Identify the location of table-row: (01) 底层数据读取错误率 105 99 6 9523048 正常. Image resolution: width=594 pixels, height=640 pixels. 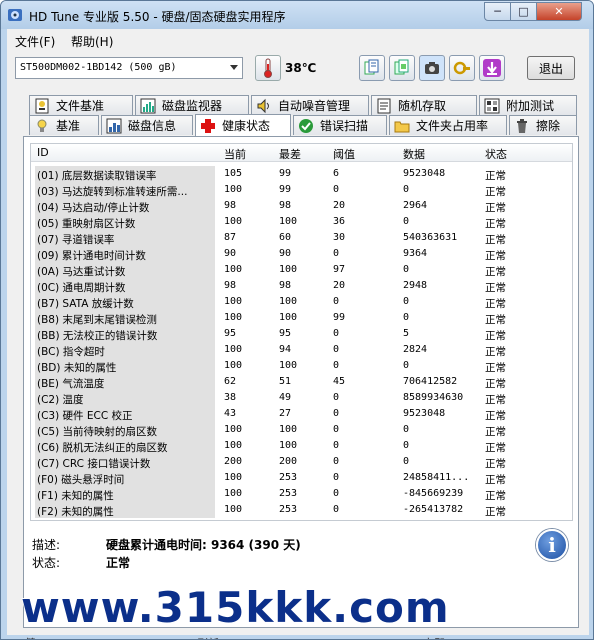
(301, 174).